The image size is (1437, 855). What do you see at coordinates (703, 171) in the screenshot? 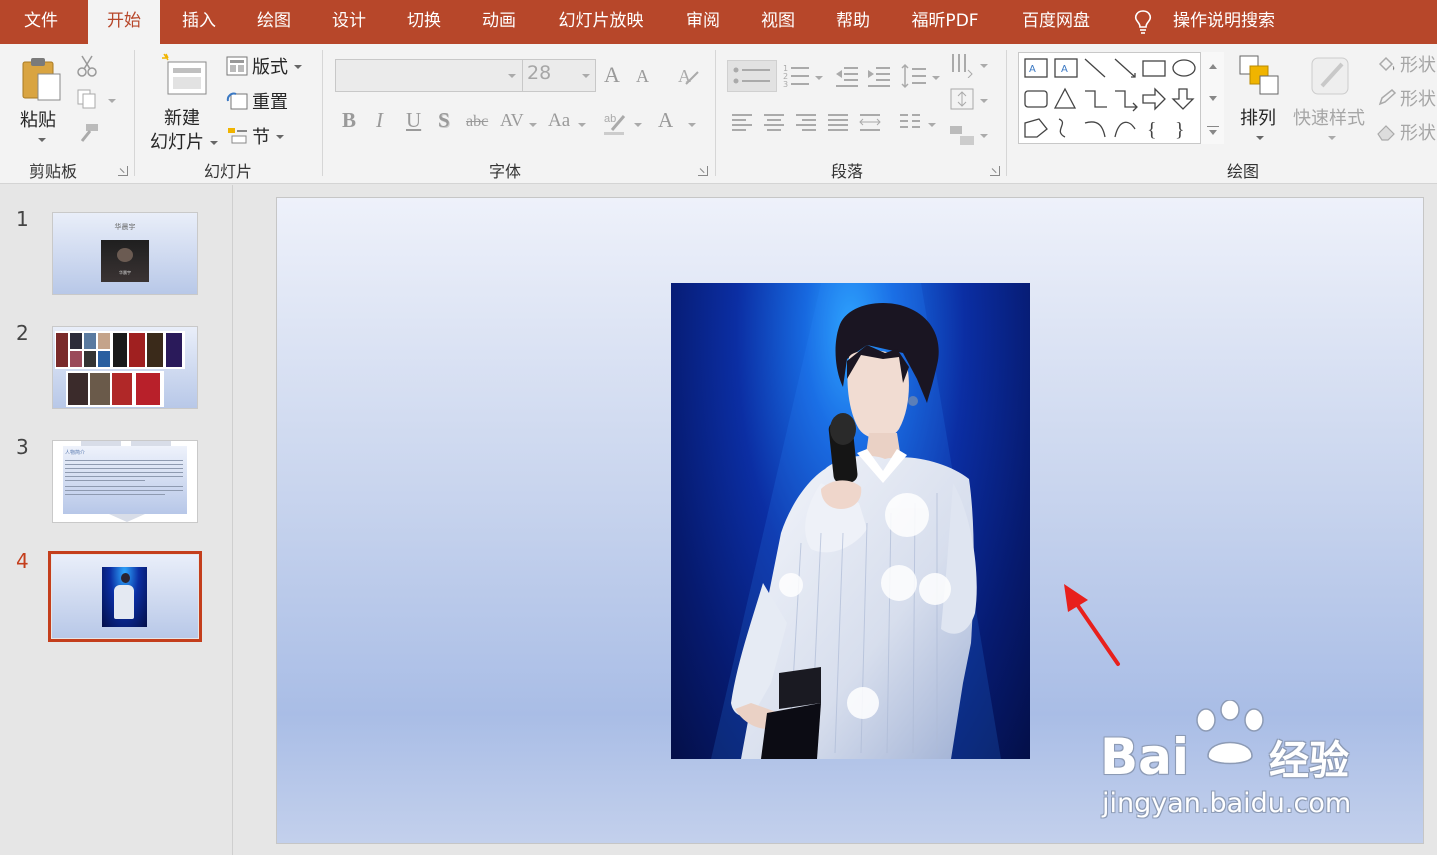
I see `font-launcher-icon` at bounding box center [703, 171].